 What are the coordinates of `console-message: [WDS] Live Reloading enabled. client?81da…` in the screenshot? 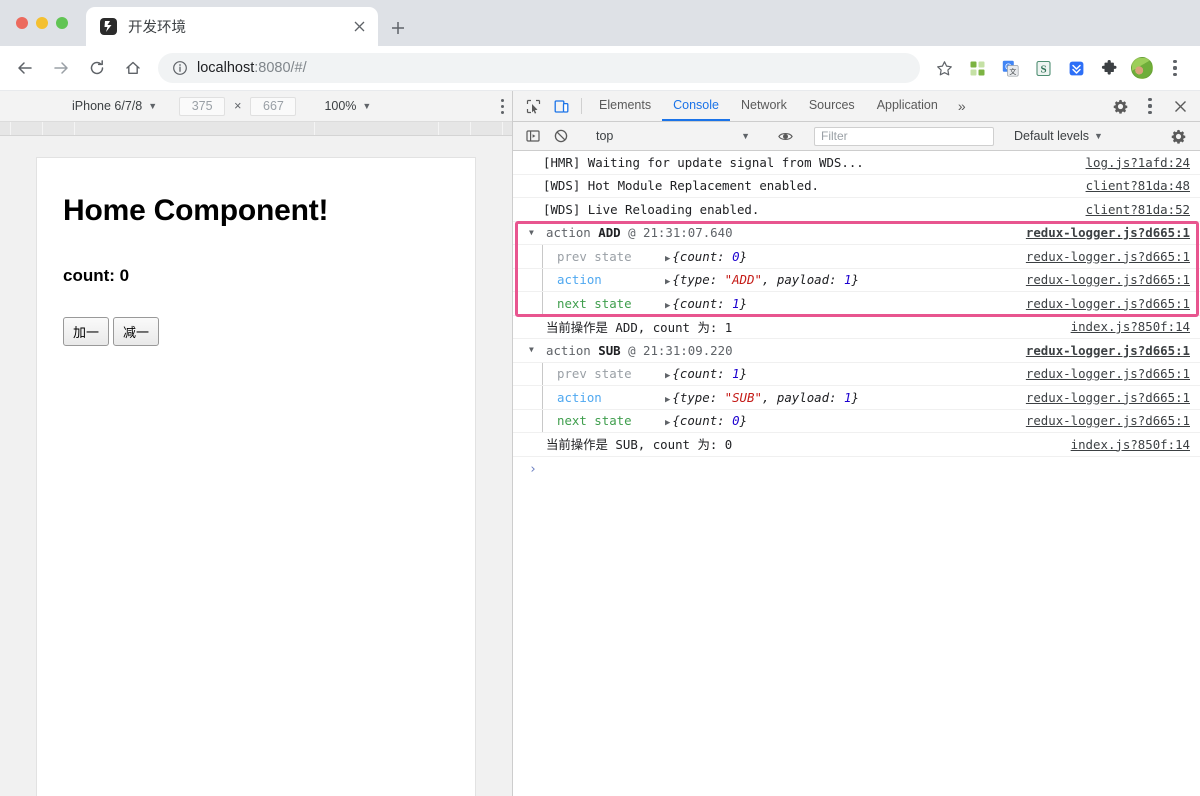 It's located at (856, 210).